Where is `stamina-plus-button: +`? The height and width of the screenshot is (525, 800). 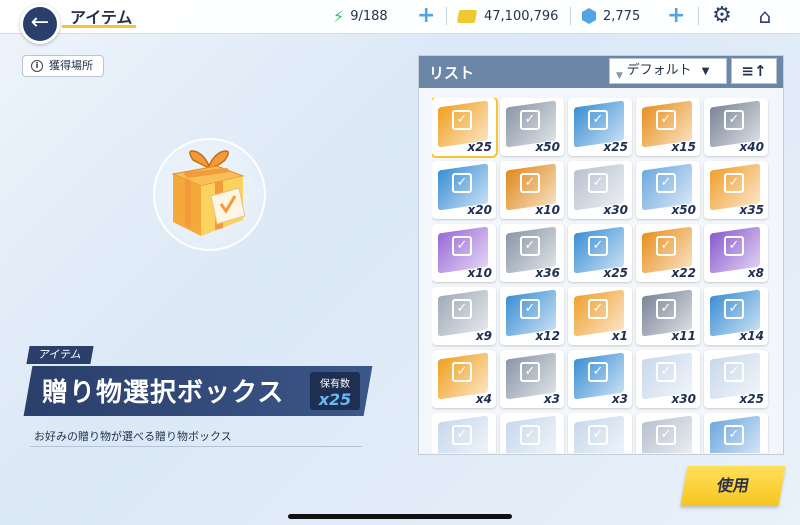 stamina-plus-button: + is located at coordinates (426, 15).